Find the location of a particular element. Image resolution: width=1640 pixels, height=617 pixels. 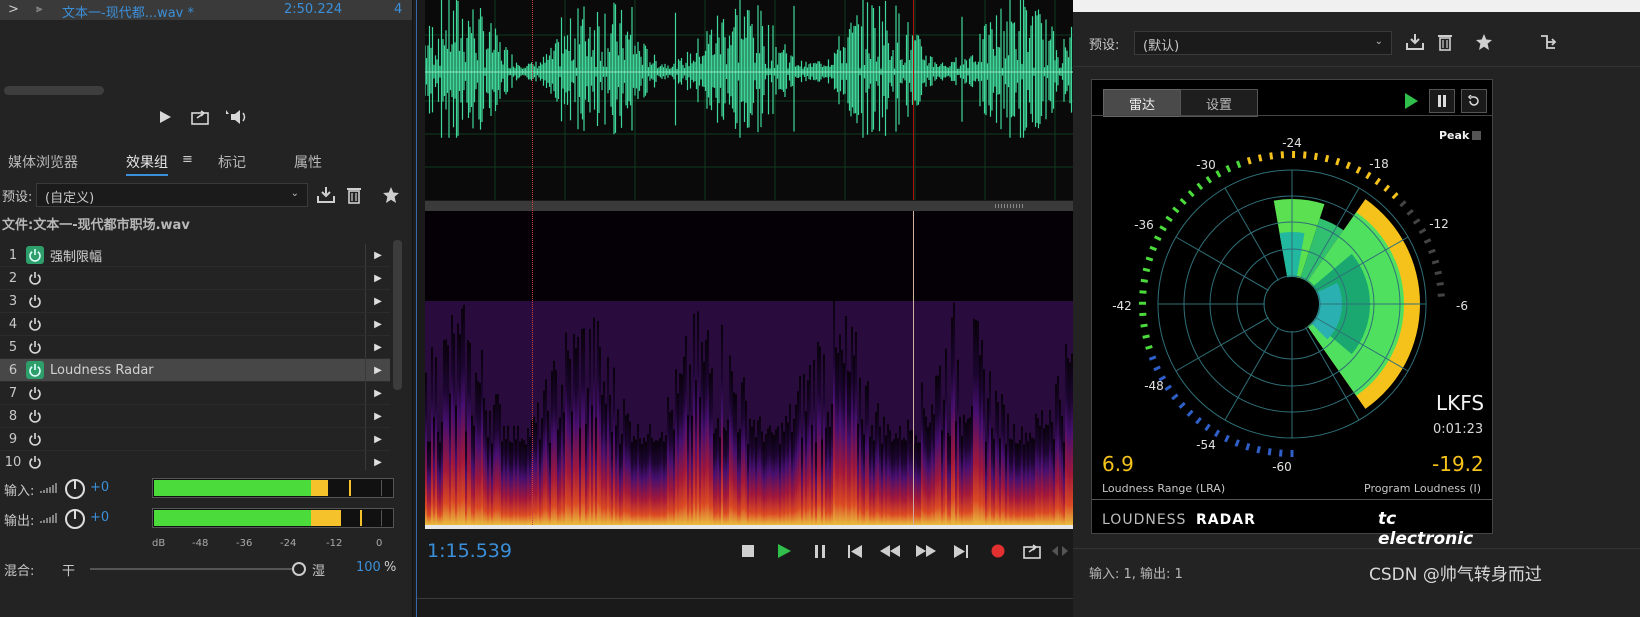

skip-to-end-icon is located at coordinates (961, 551).